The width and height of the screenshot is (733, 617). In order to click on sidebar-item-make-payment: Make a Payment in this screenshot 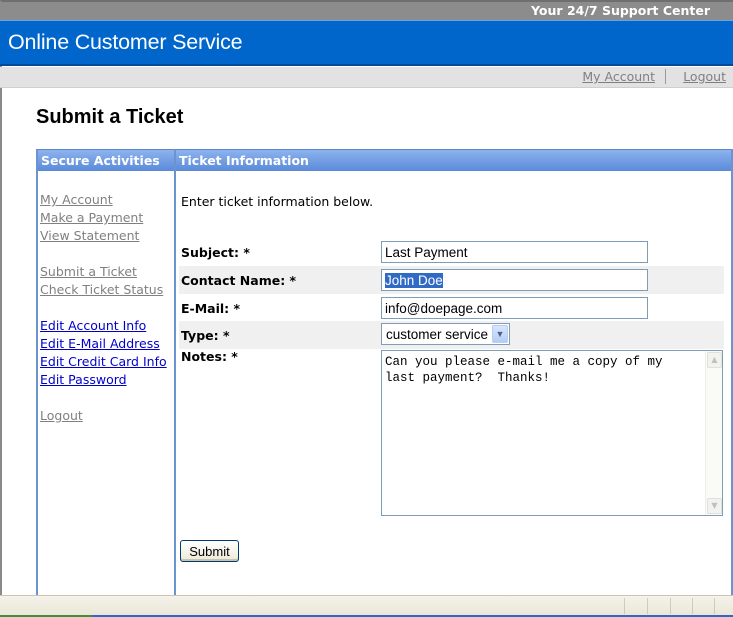, I will do `click(91, 217)`.